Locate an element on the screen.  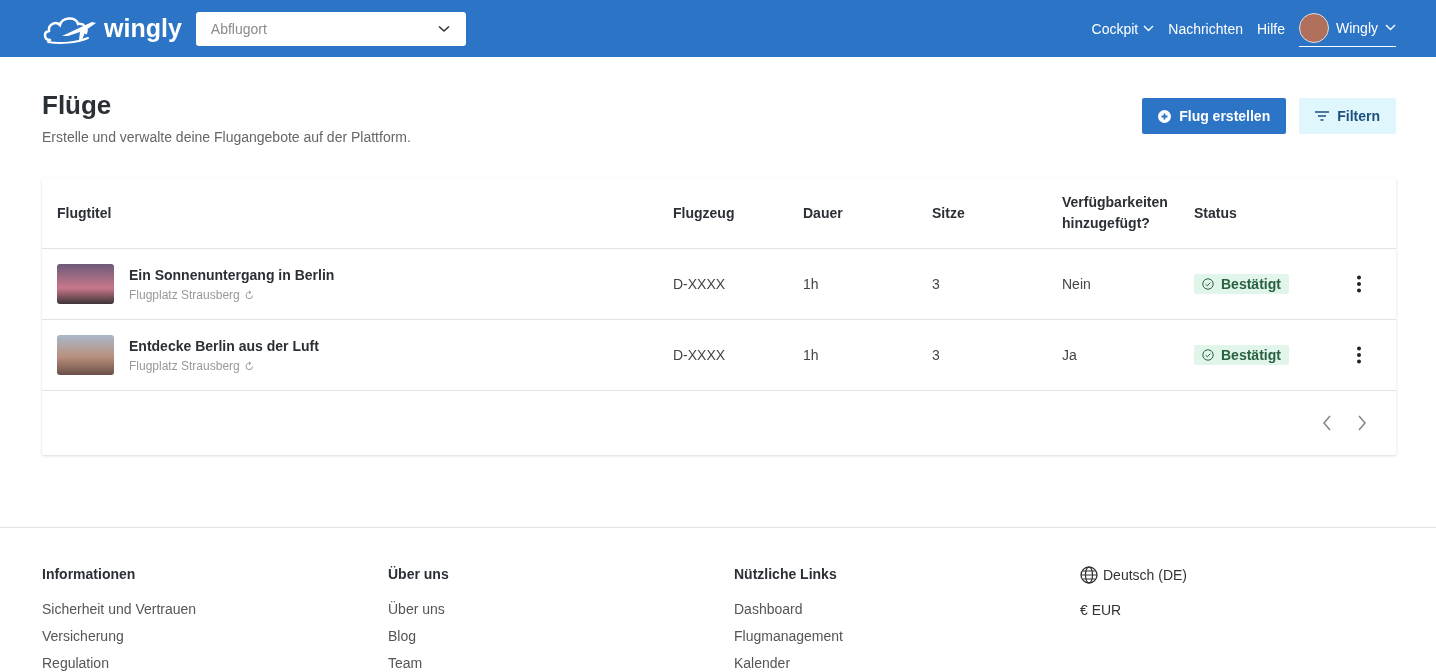
footer-heading: Über uns is located at coordinates (418, 574).